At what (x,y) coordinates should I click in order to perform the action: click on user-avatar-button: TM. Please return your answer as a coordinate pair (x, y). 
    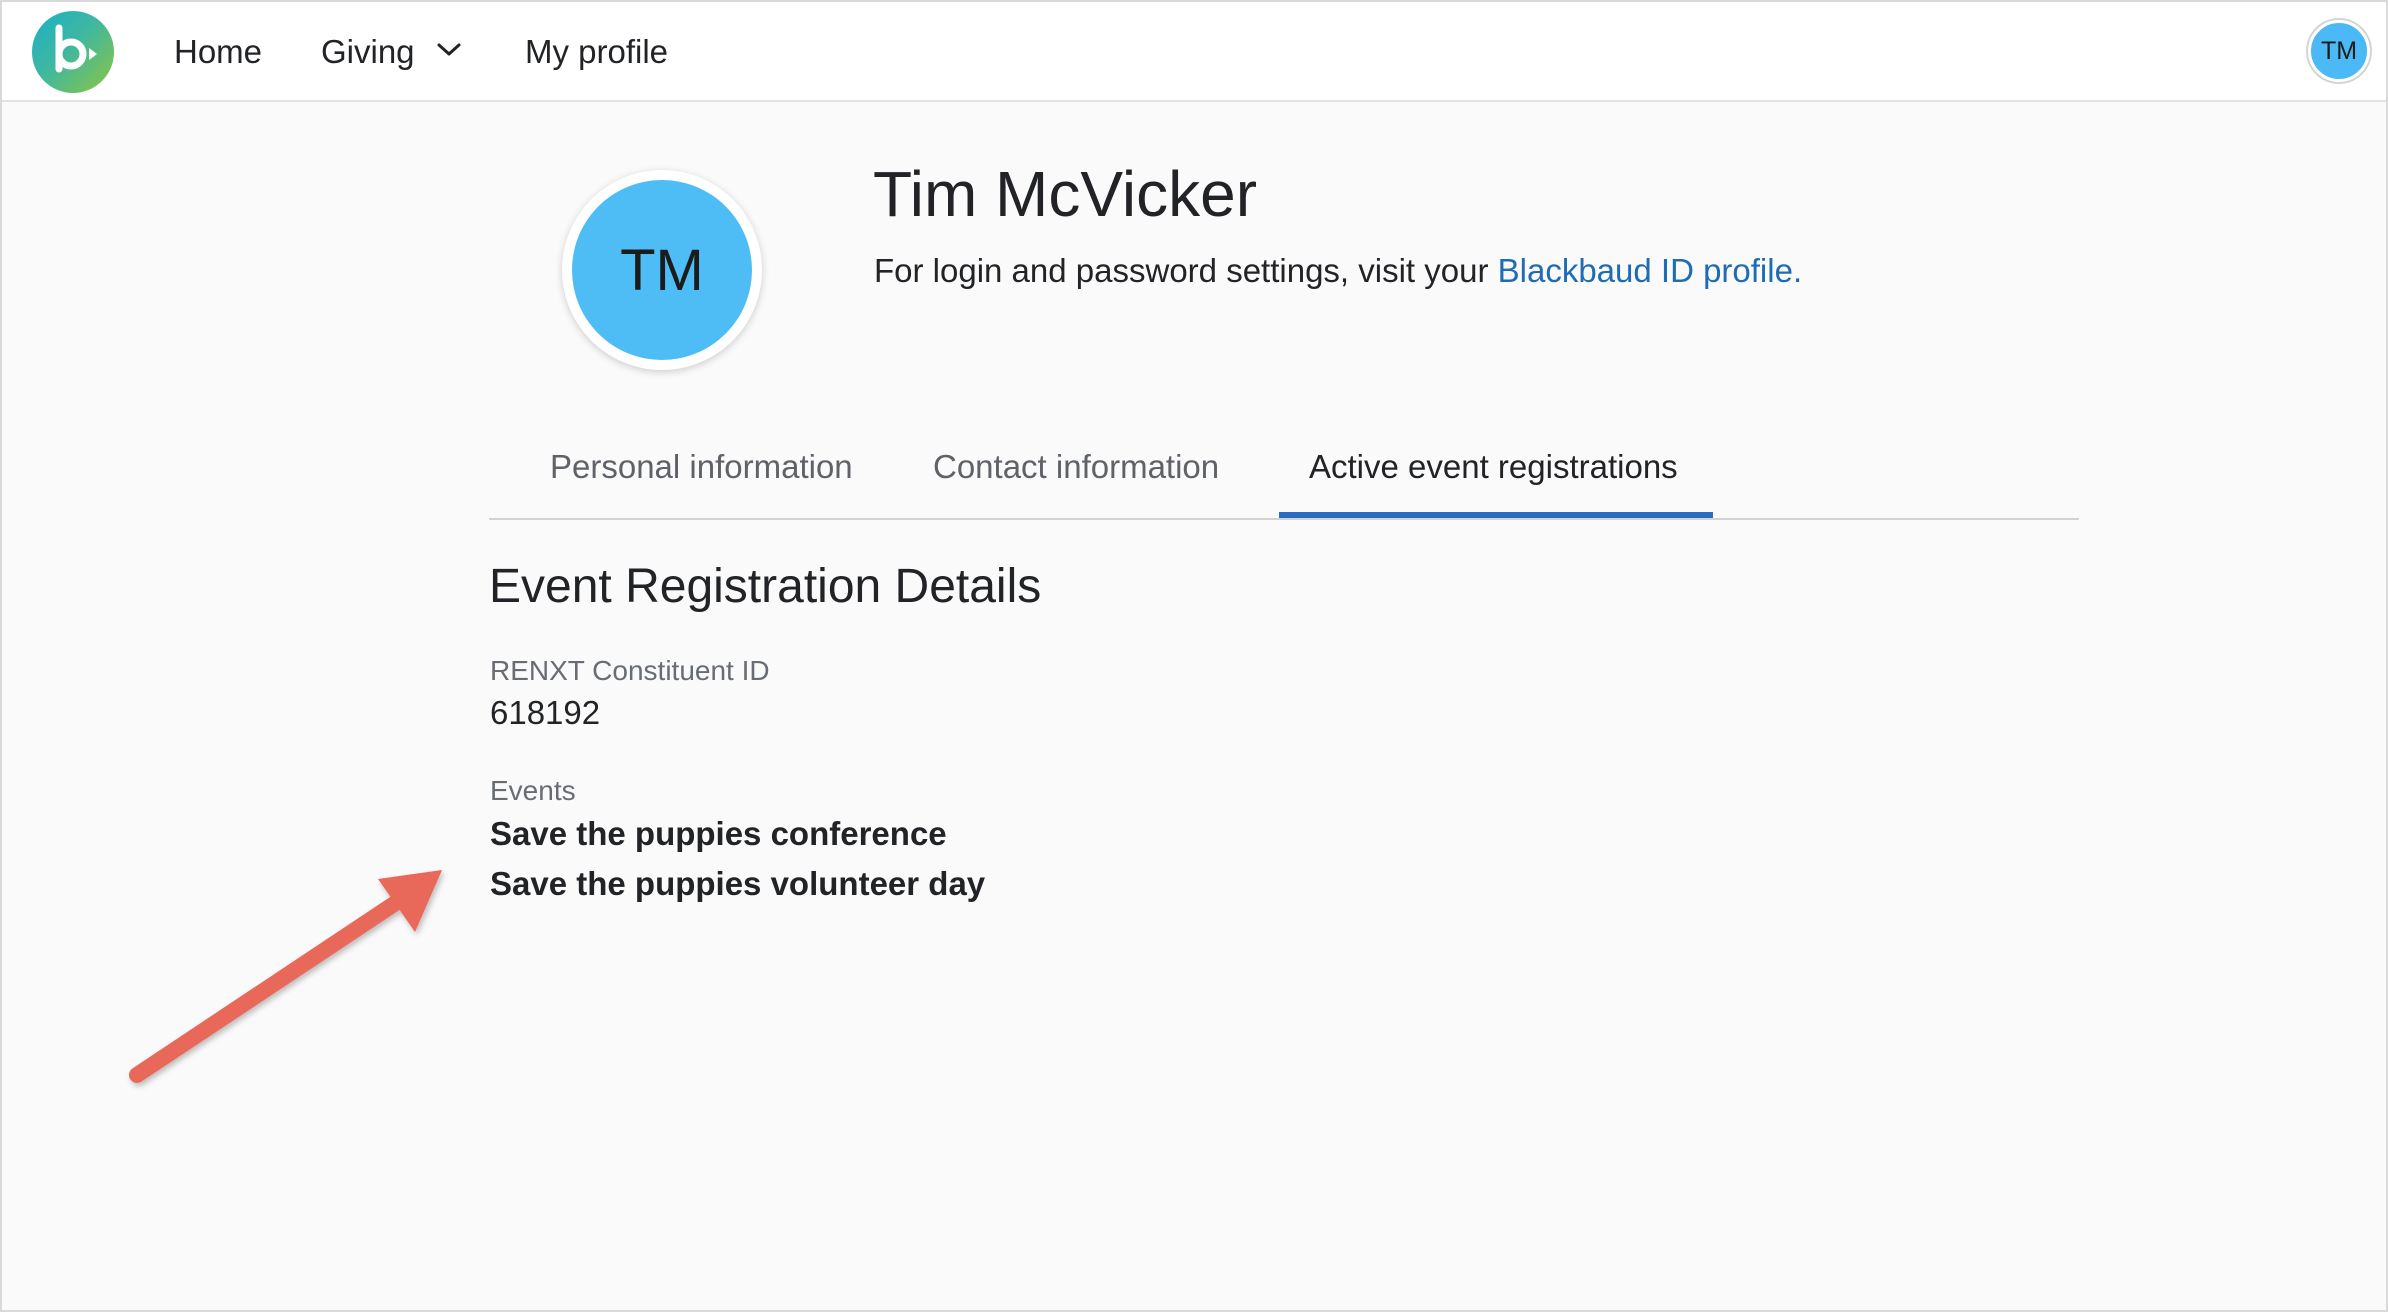
    Looking at the image, I should click on (2339, 51).